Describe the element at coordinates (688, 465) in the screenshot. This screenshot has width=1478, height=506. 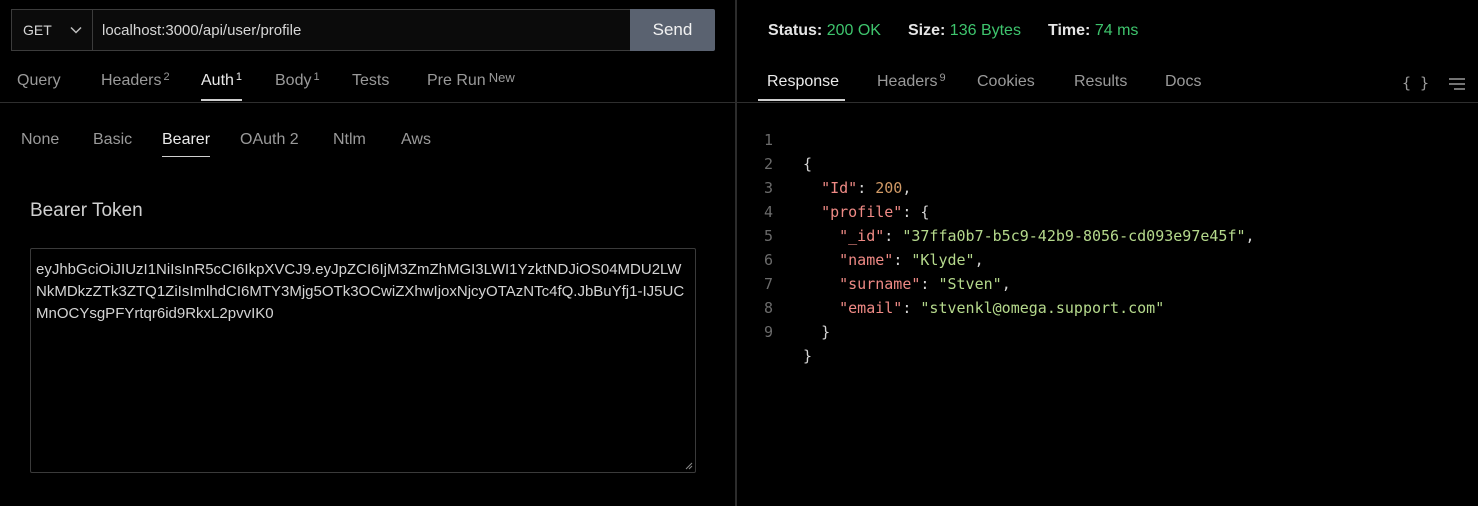
I see `resize-handle-icon` at that location.